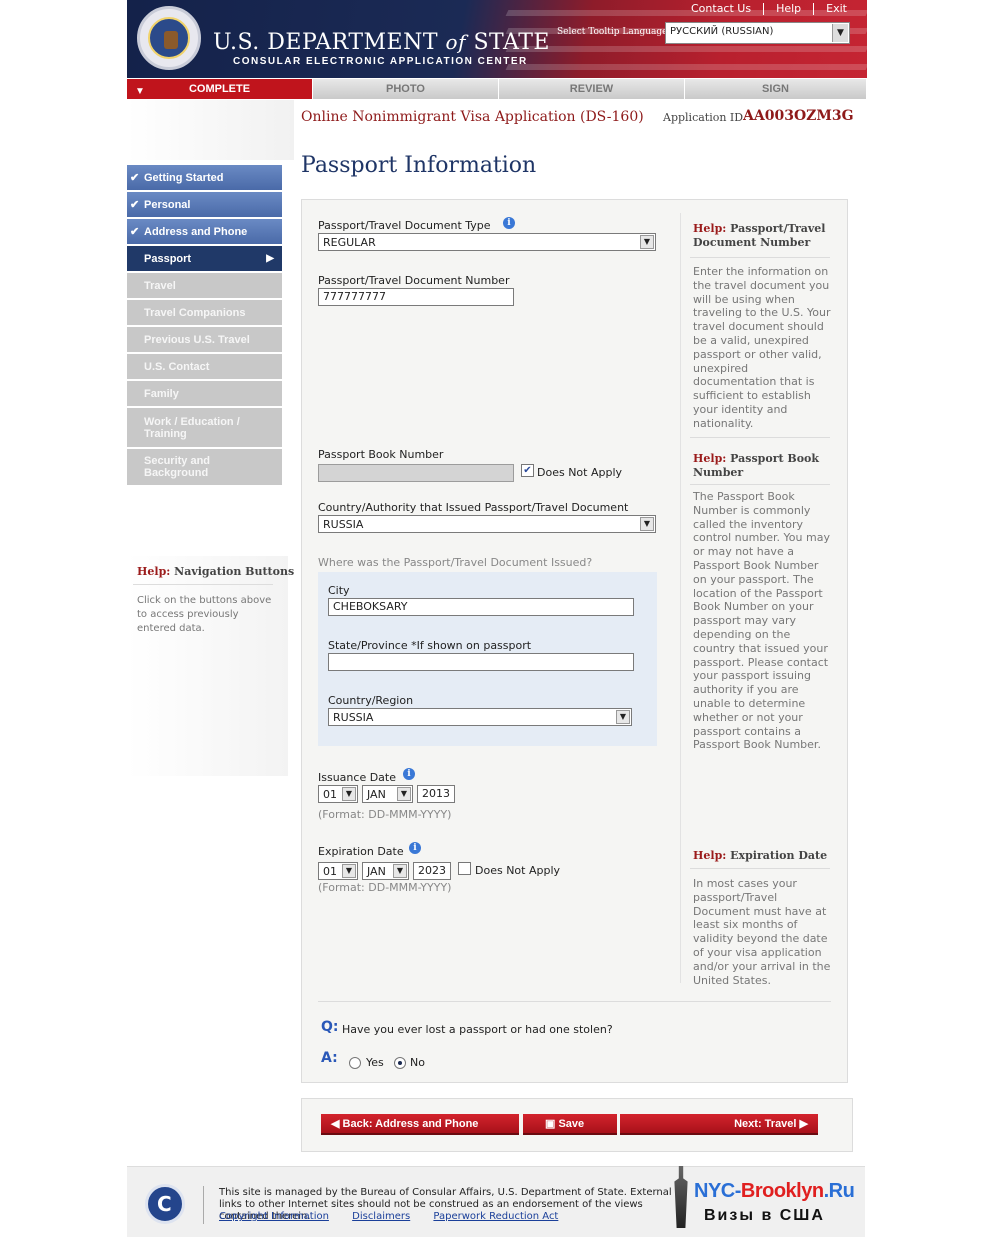 This screenshot has width=1000, height=1237. Describe the element at coordinates (380, 61) in the screenshot. I see `site-subtitle: CONSULAR ELECTRONIC APPLICATION CENTER` at that location.